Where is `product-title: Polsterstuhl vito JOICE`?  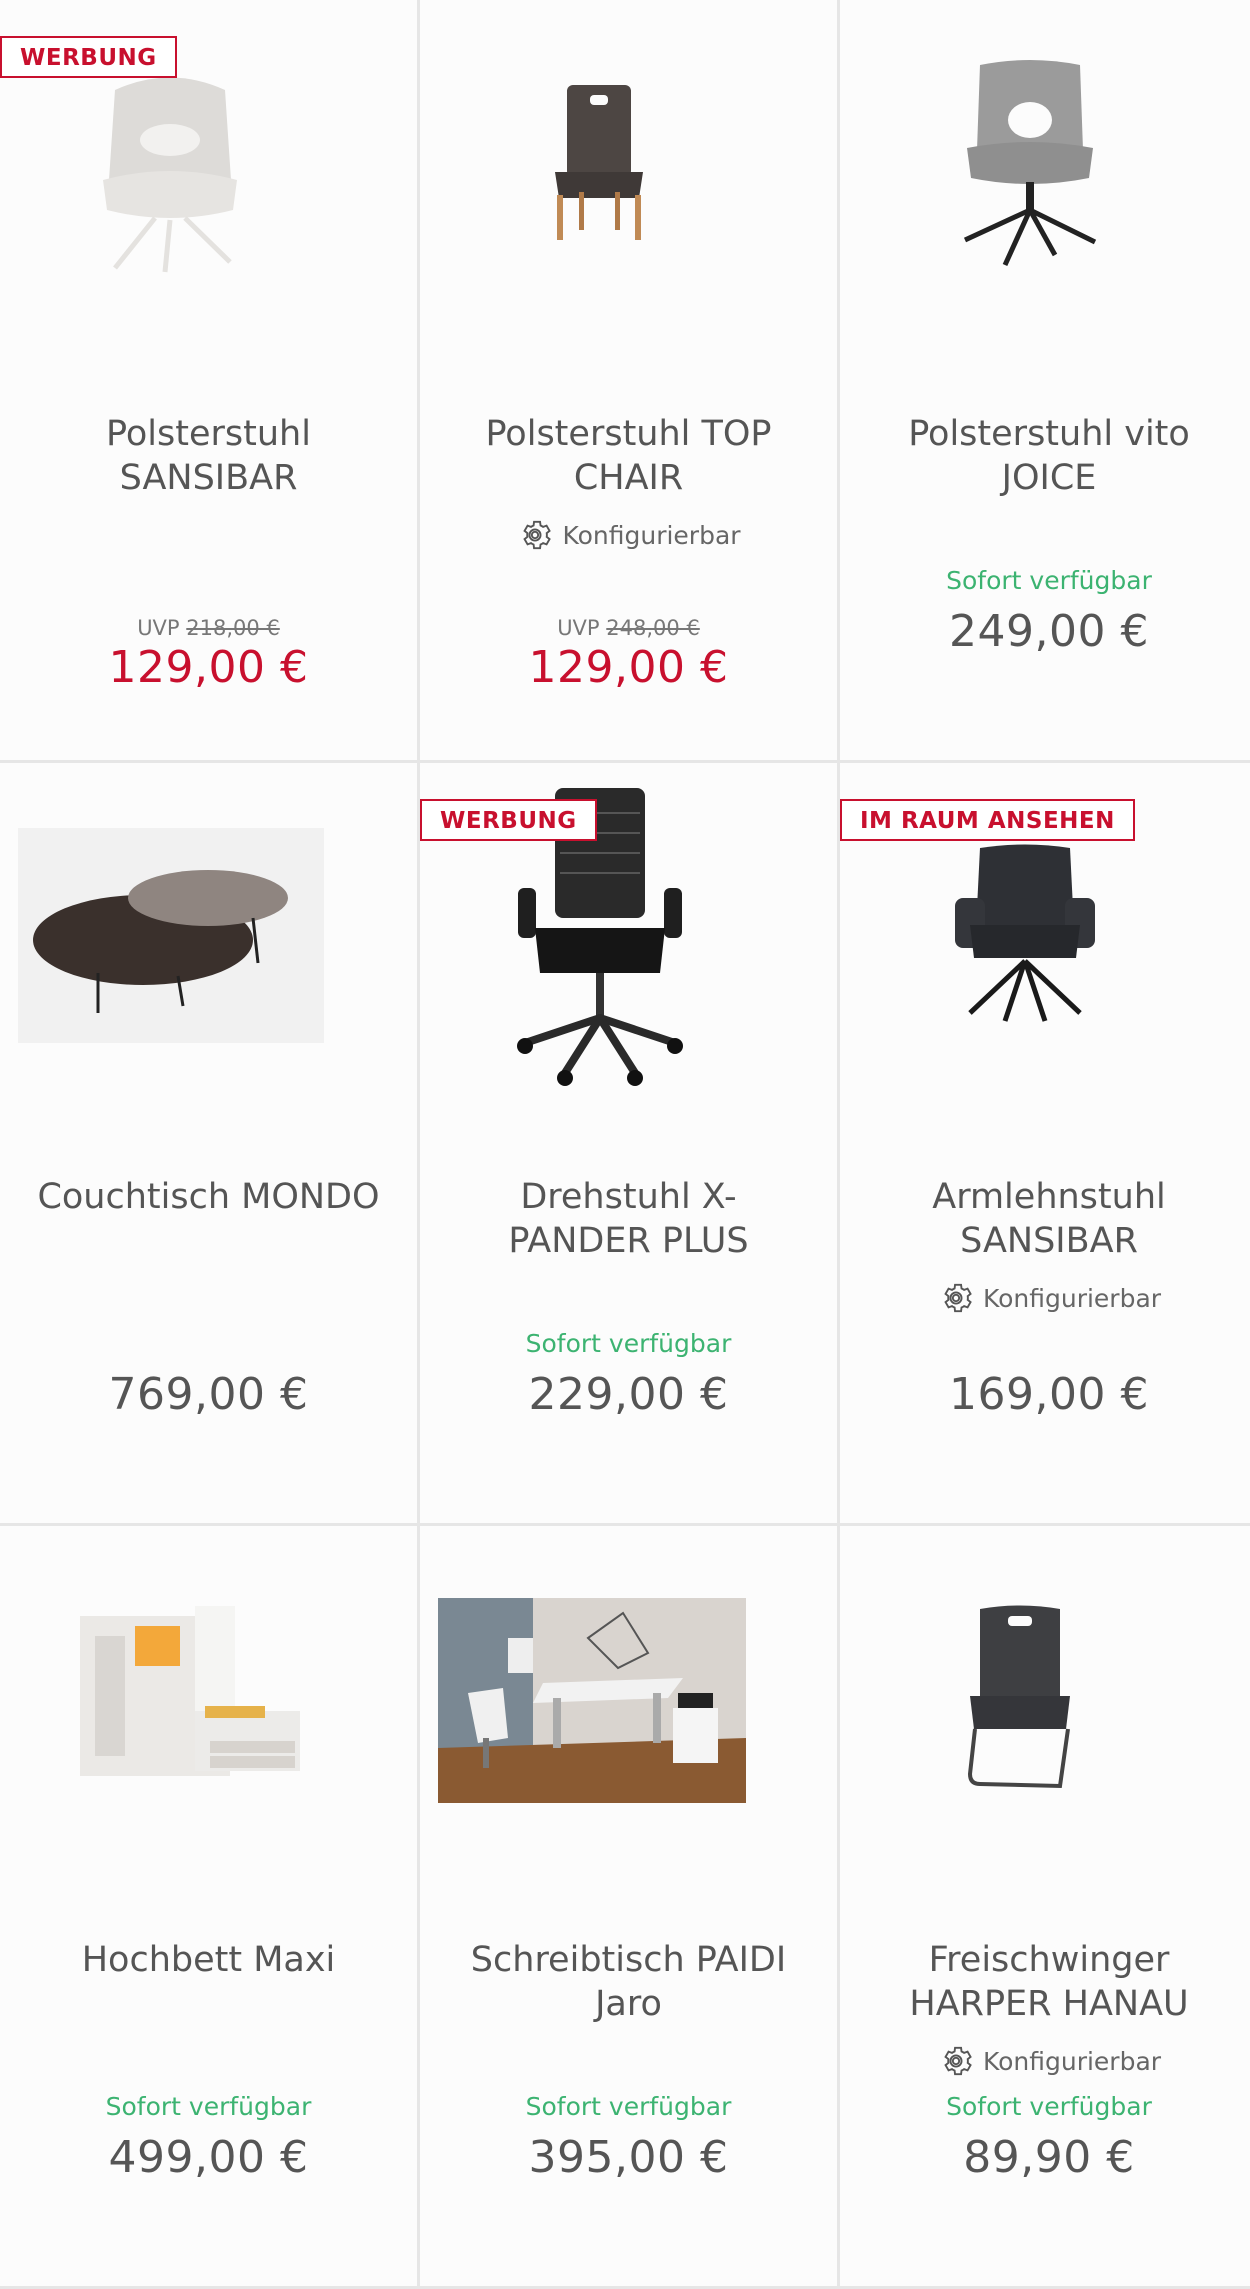
product-title: Polsterstuhl vito JOICE is located at coordinates (1049, 456).